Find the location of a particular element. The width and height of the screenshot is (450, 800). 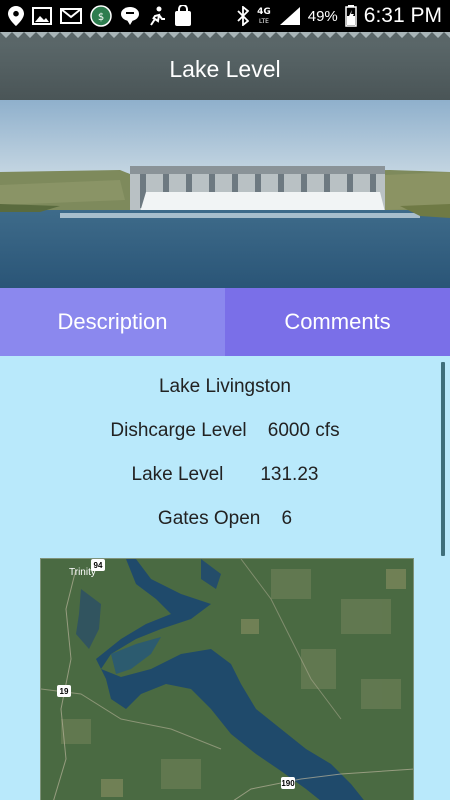

app-notification-icon: $ is located at coordinates (101, 16).